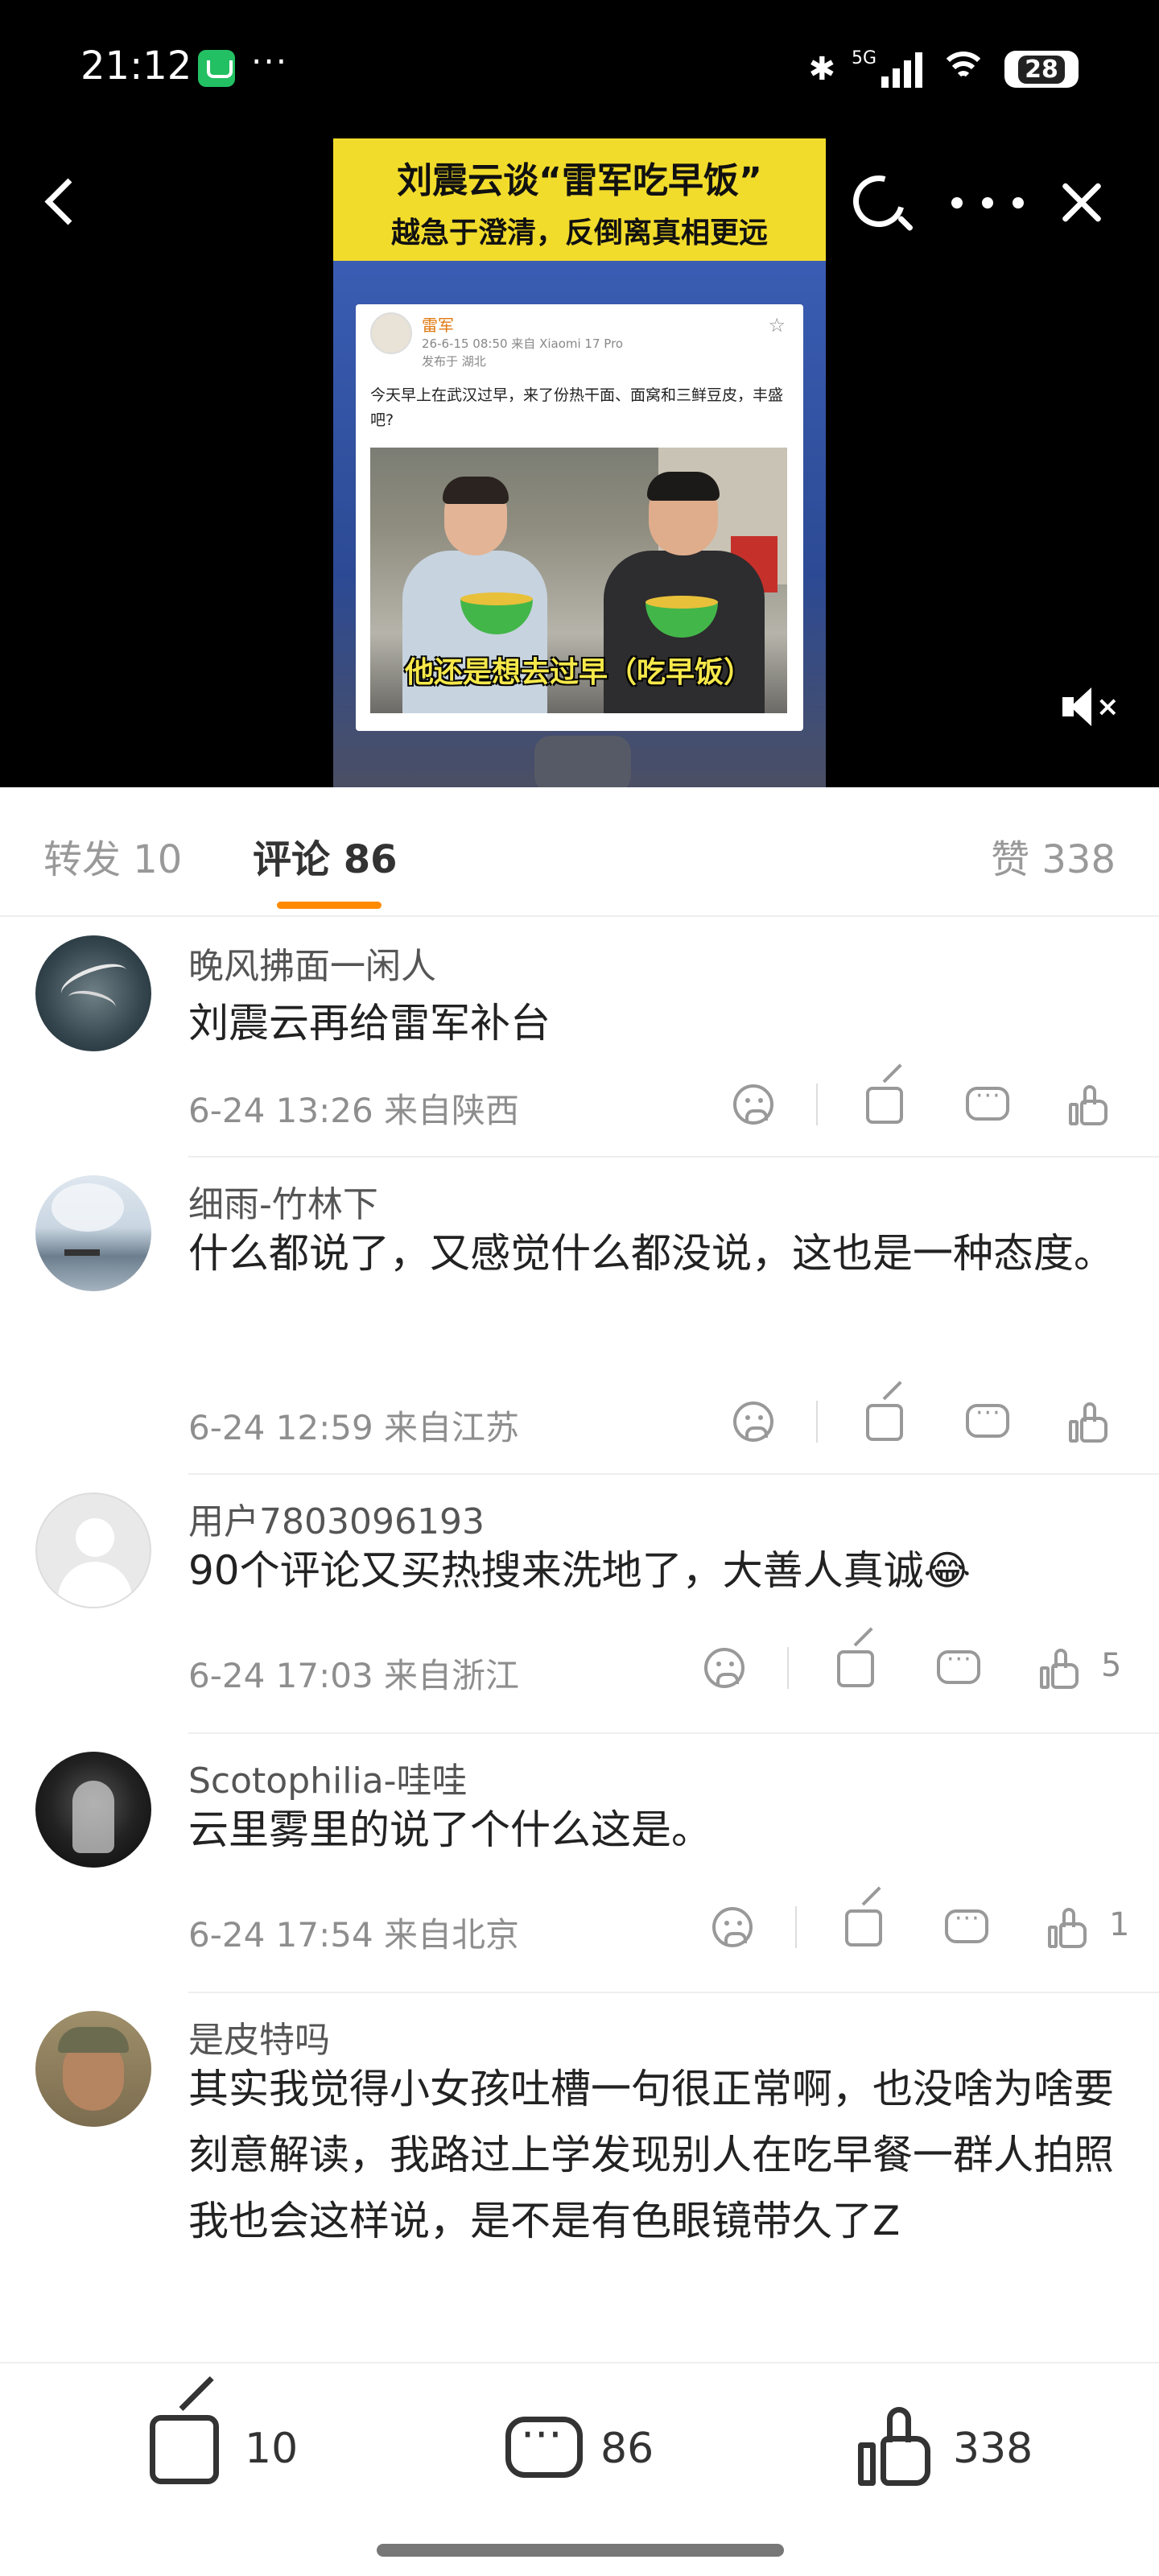  Describe the element at coordinates (184, 2449) in the screenshot. I see `repost-icon` at that location.